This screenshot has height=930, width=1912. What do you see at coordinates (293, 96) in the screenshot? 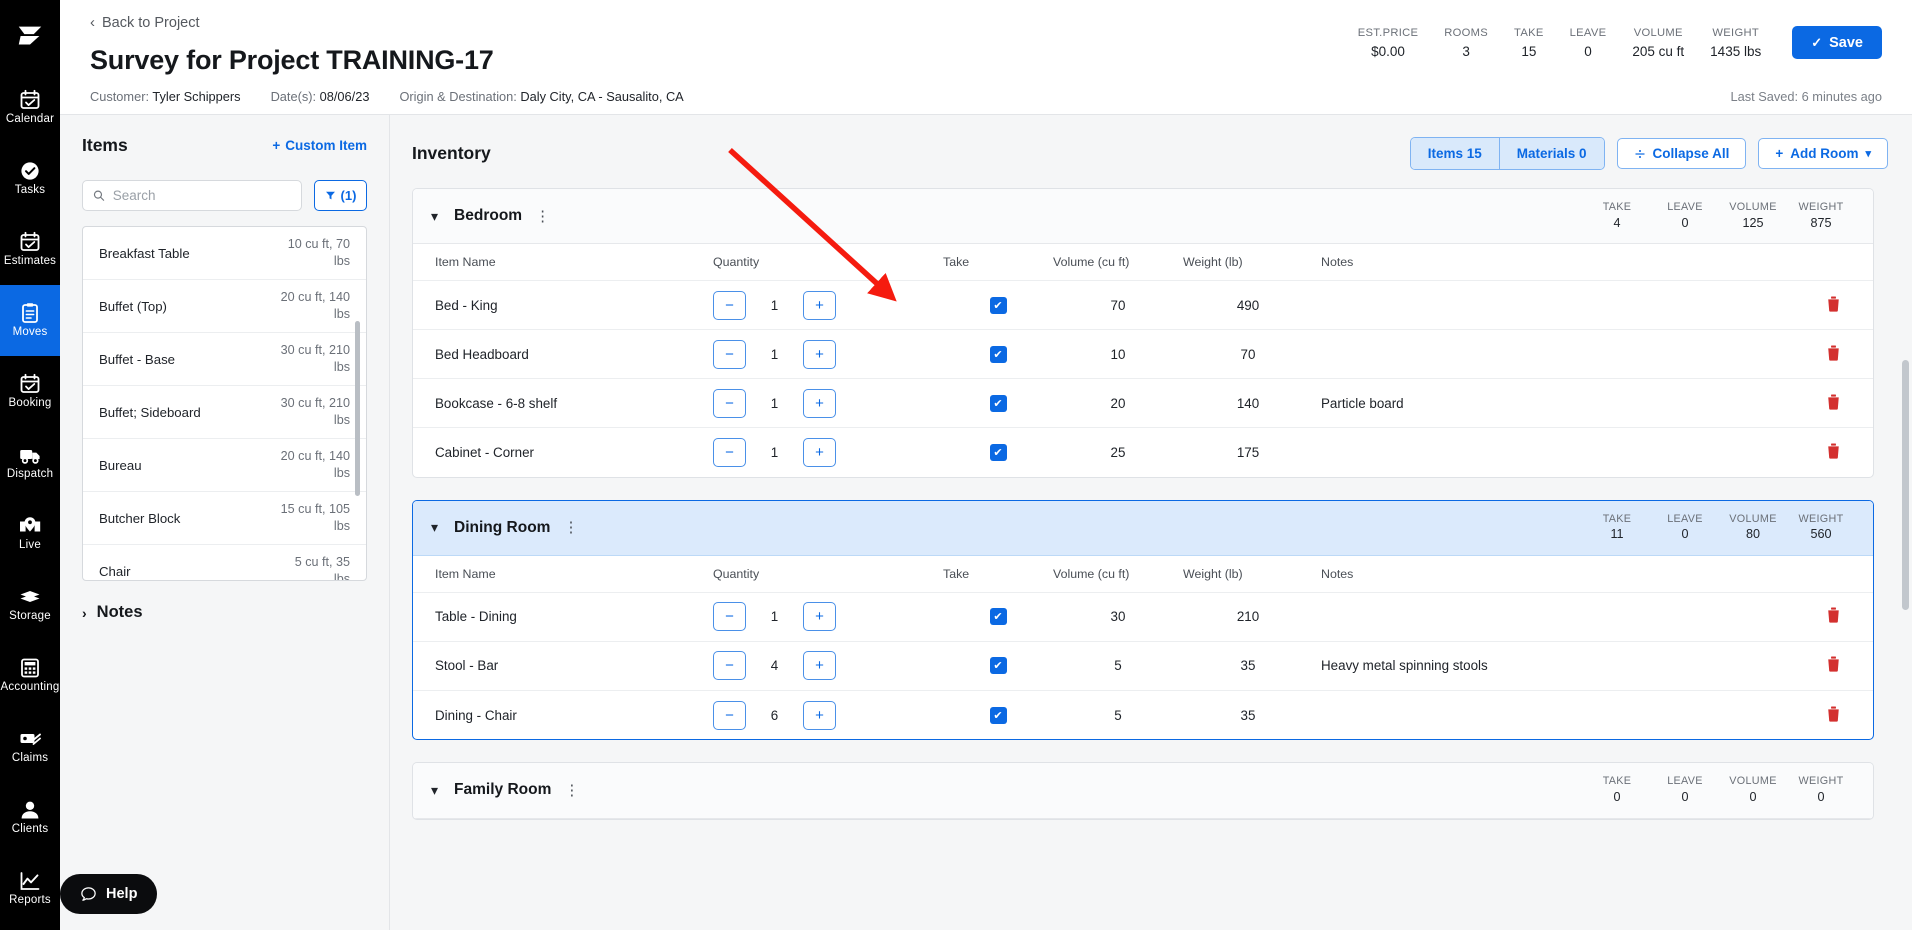
I see `dates-label: Date(s):` at bounding box center [293, 96].